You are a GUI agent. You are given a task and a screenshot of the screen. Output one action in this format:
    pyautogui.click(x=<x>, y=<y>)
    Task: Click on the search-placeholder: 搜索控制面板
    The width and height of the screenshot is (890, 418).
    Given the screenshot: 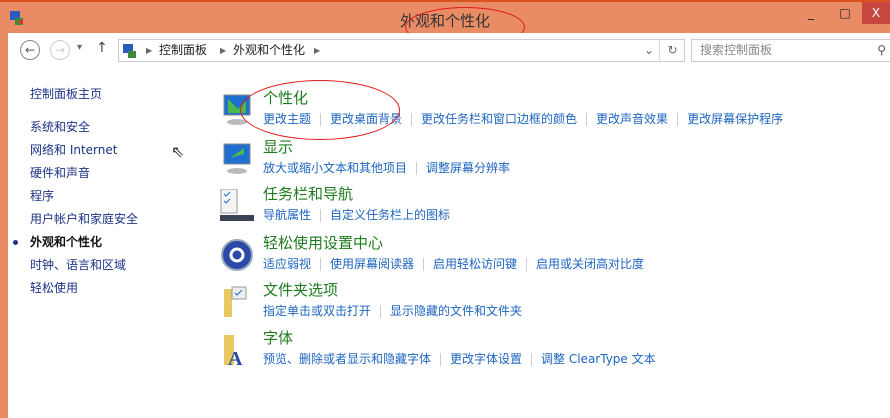 What is the action you would take?
    pyautogui.click(x=736, y=50)
    